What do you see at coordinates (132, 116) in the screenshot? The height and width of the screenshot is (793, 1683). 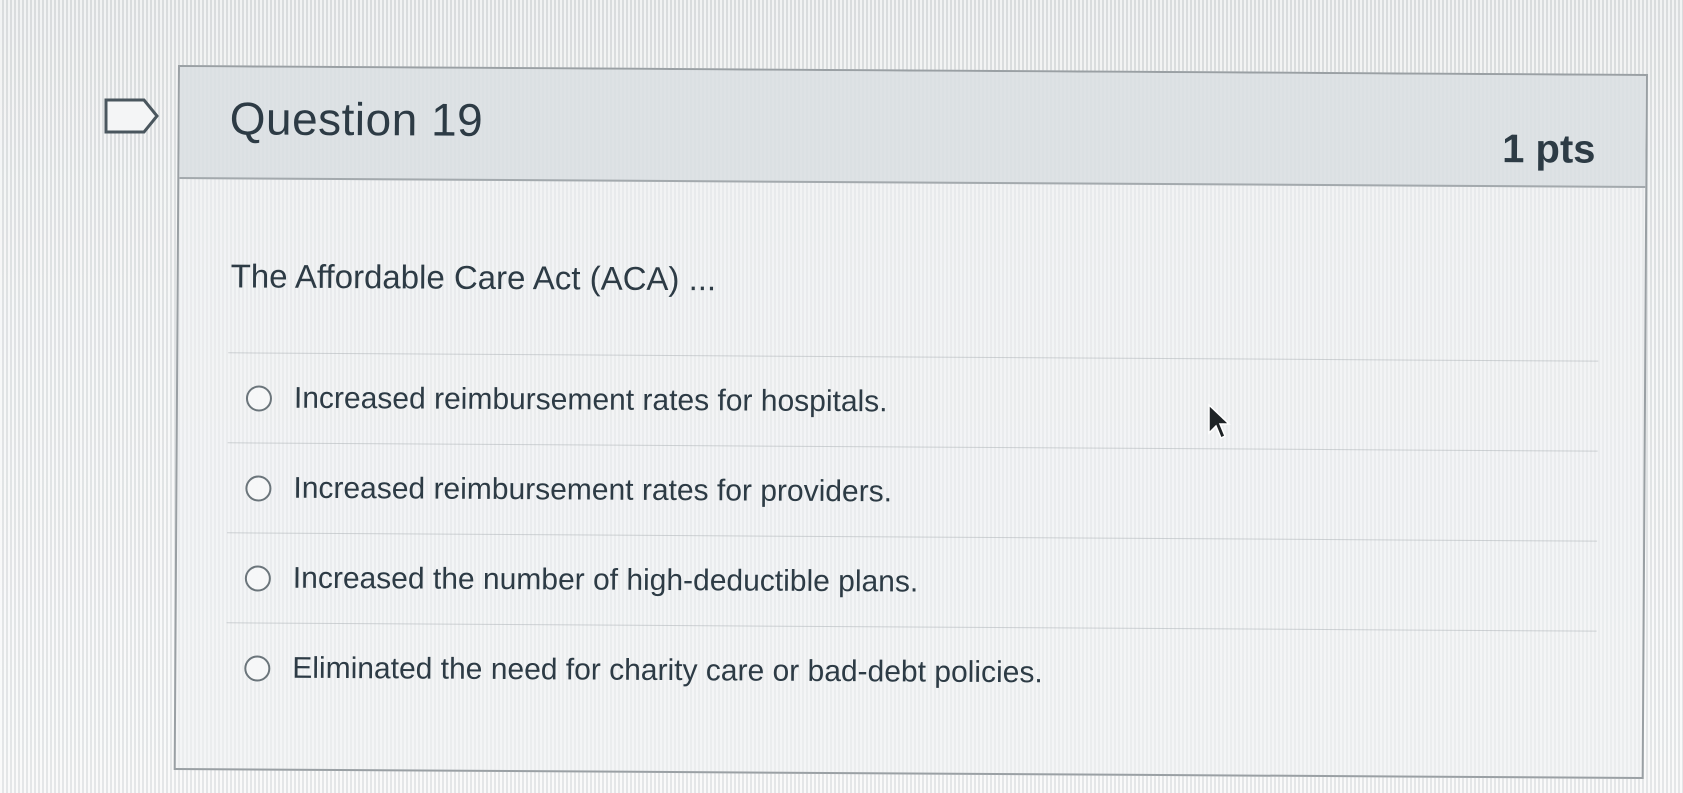 I see `flag-question-icon` at bounding box center [132, 116].